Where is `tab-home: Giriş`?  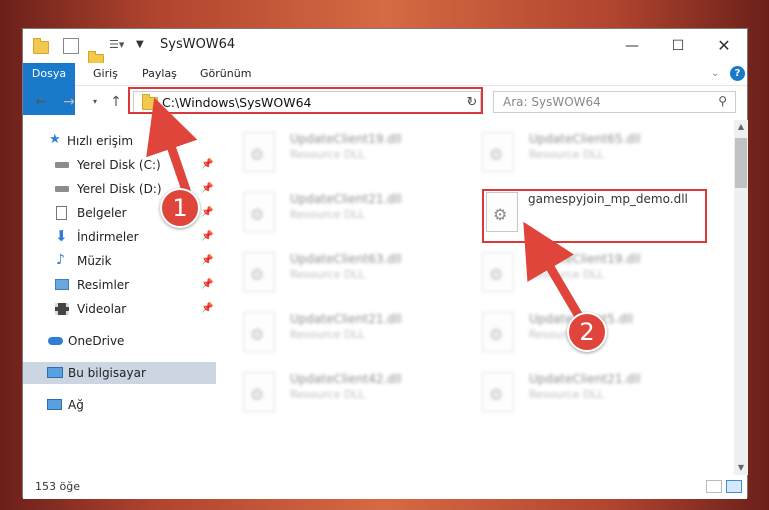 tab-home: Giriş is located at coordinates (105, 74).